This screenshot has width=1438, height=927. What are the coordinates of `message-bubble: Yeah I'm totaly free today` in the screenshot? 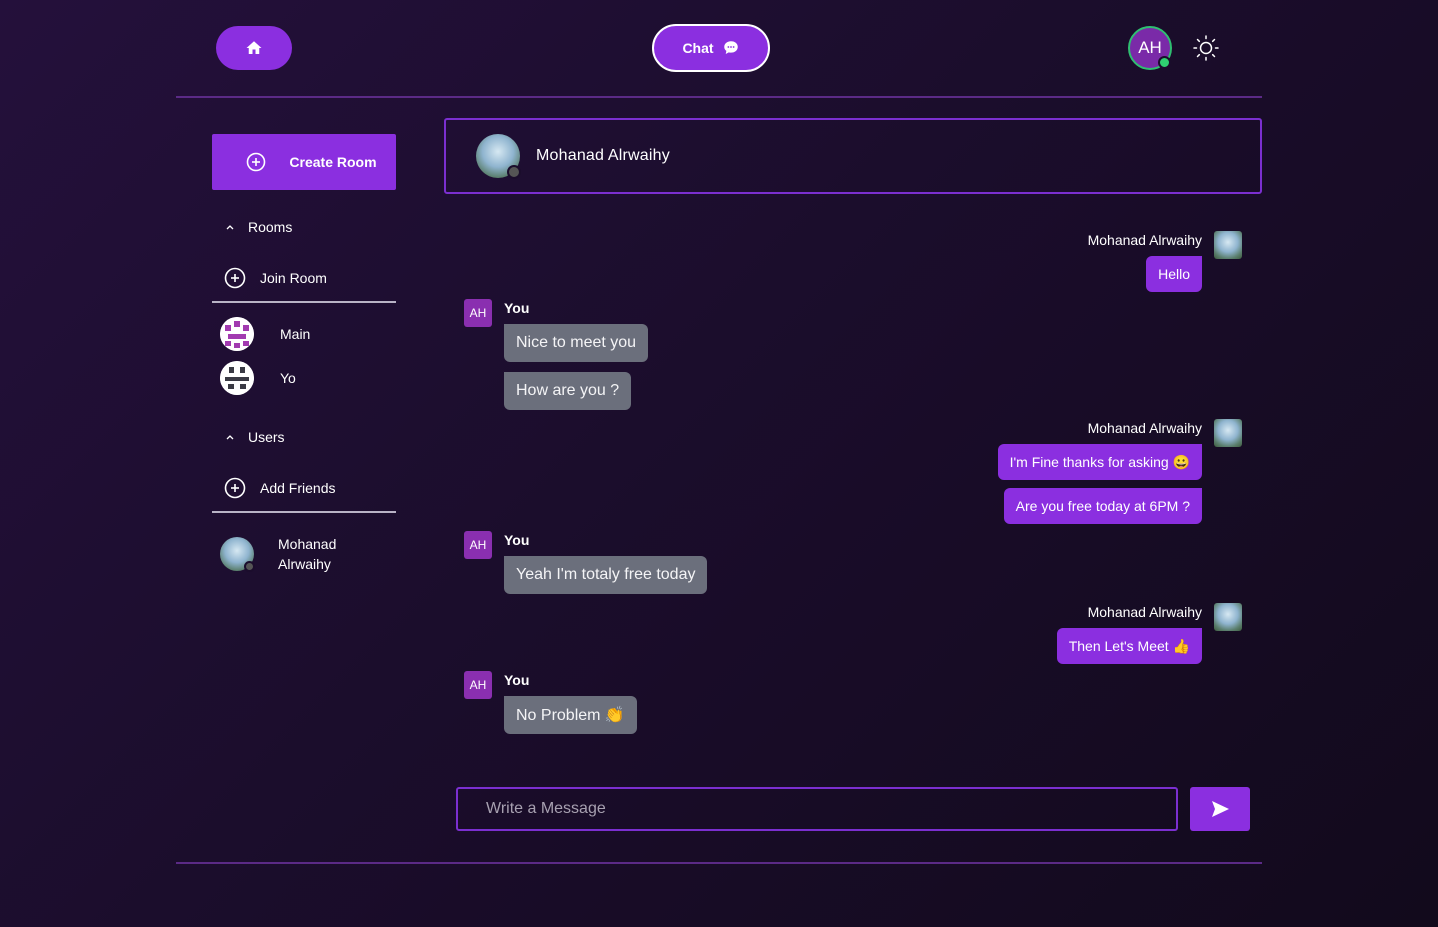 It's located at (606, 575).